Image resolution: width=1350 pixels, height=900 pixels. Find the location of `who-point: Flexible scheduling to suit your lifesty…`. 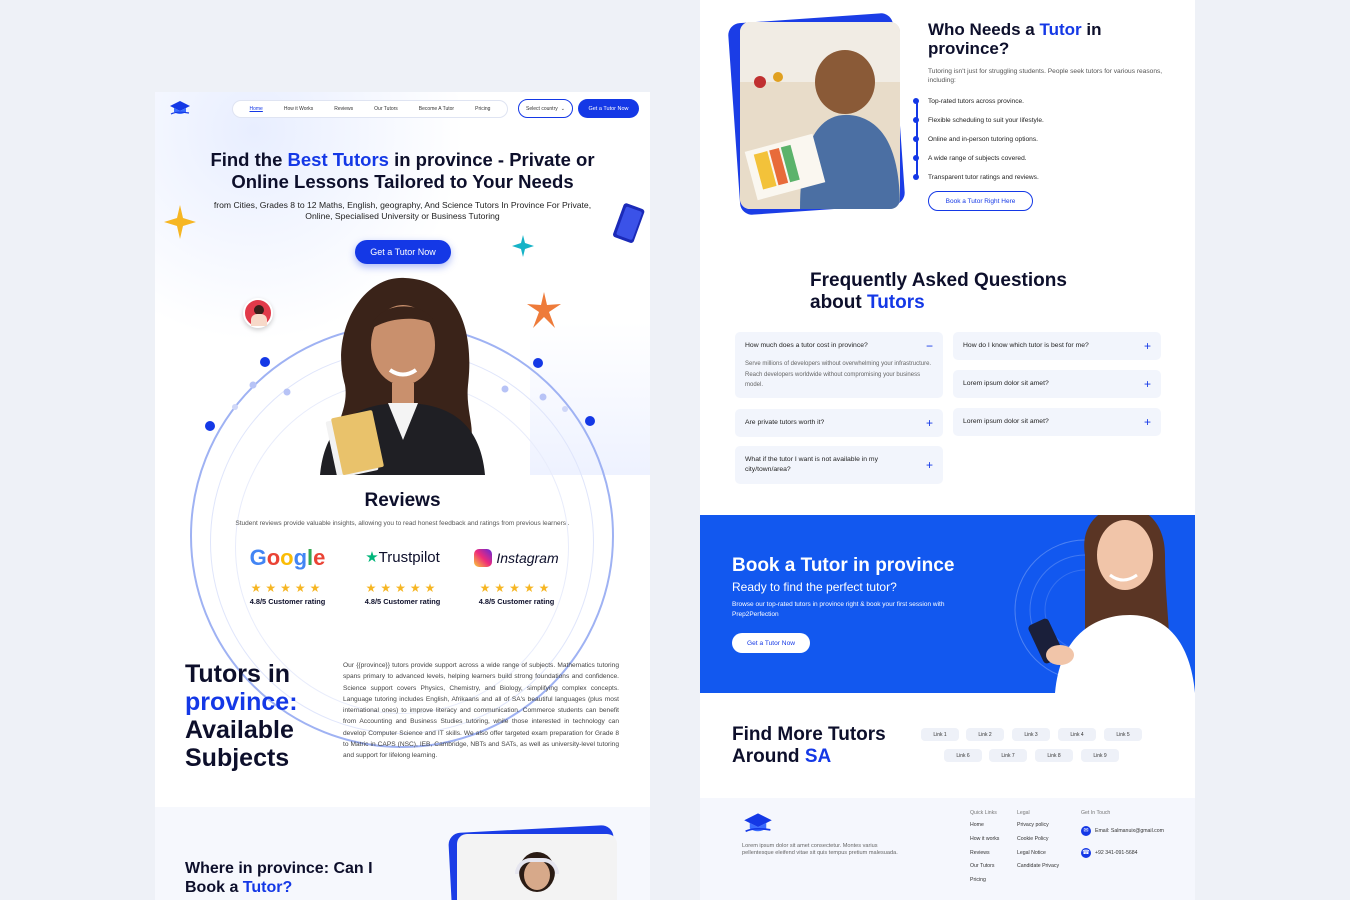

who-point: Flexible scheduling to suit your lifesty… is located at coordinates (978, 120).